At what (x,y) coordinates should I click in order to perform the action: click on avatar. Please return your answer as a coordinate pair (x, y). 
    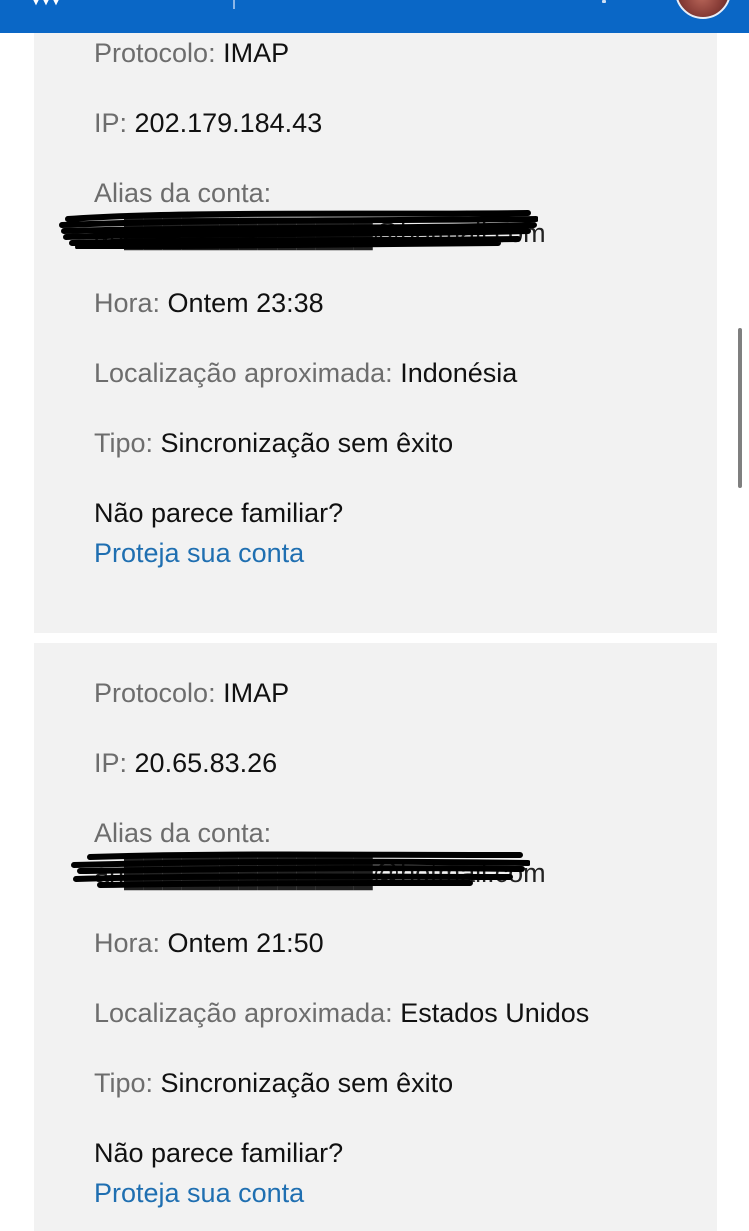
    Looking at the image, I should click on (703, 9).